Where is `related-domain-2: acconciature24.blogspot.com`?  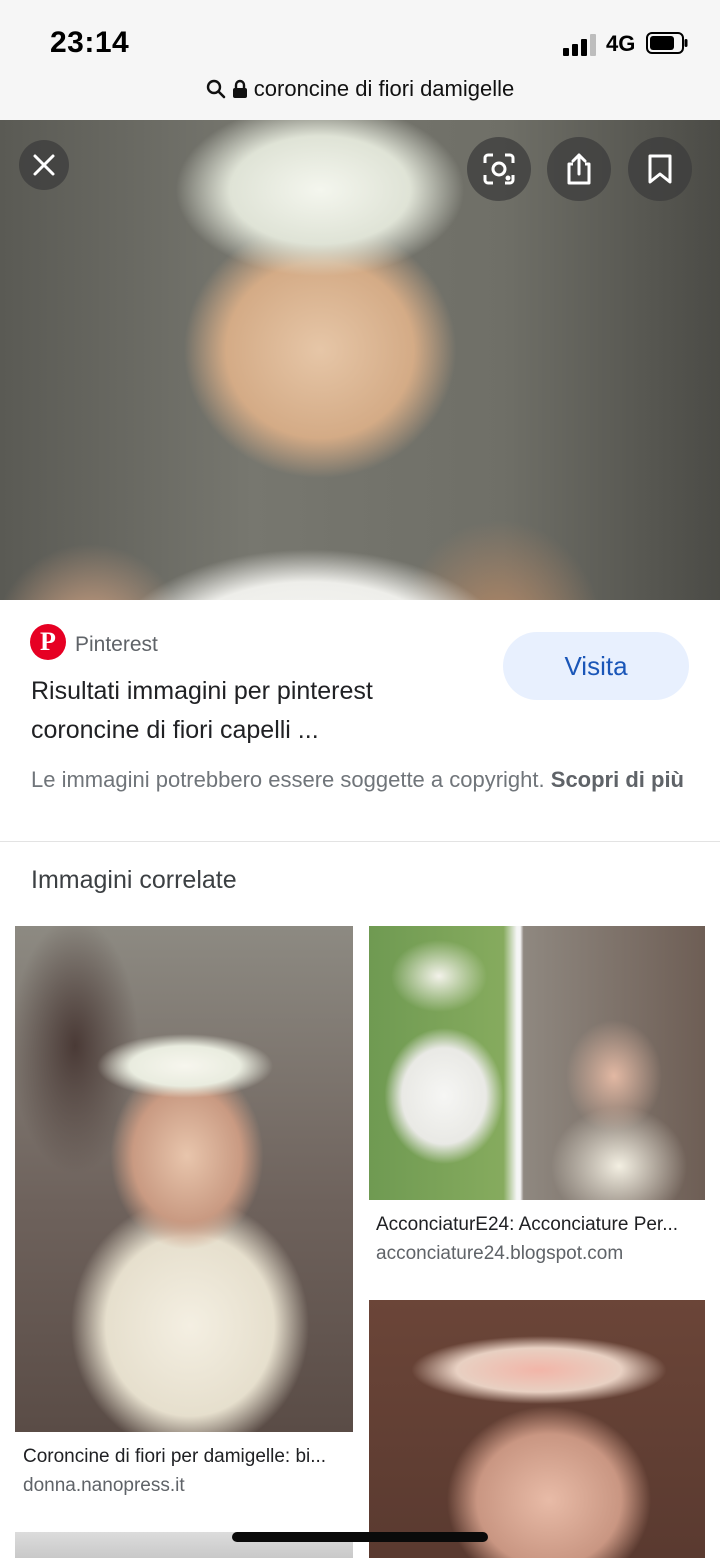
related-domain-2: acconciature24.blogspot.com is located at coordinates (500, 1253).